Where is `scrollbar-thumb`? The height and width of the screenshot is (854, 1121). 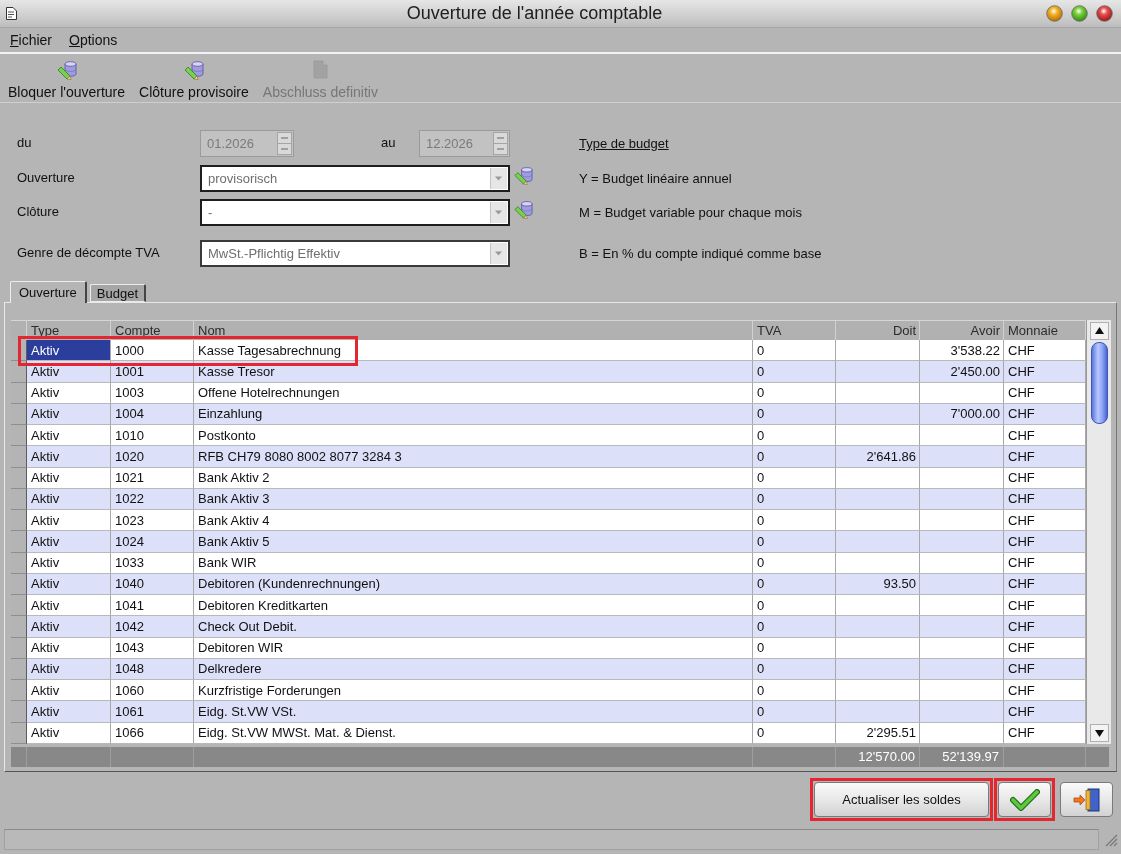
scrollbar-thumb is located at coordinates (1099, 383).